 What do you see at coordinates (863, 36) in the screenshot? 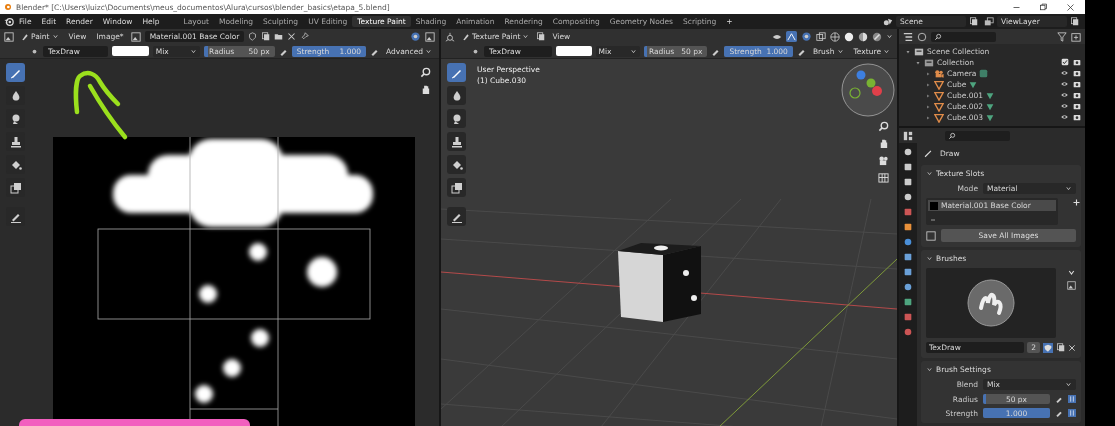
I see `material-shading-icon` at bounding box center [863, 36].